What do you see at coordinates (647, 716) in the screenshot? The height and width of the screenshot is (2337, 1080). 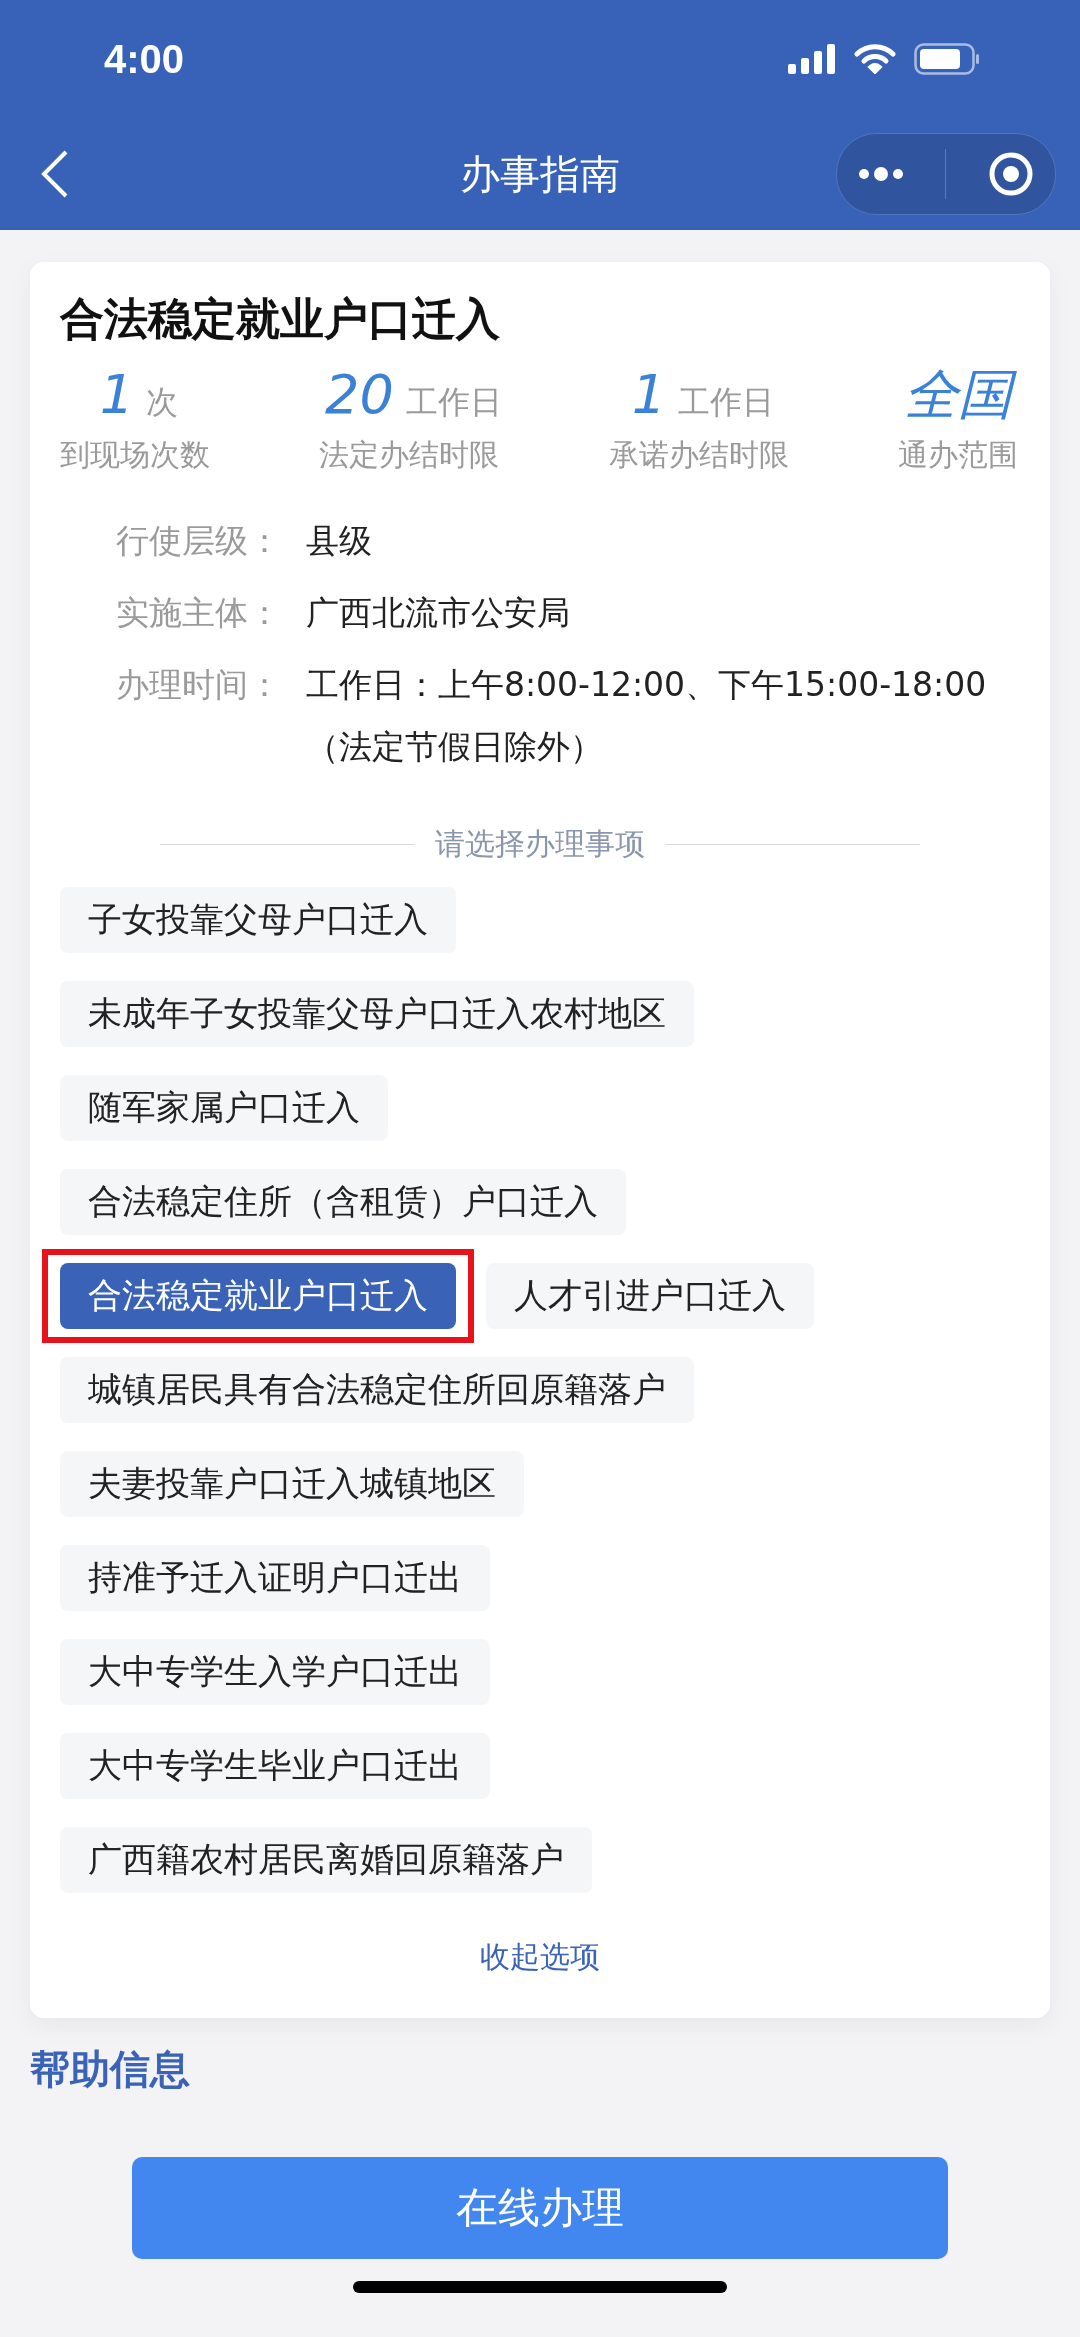 I see `info-value: 工作日：上午8:00-12:00、下午15:00-18:00（法定节假日除外）` at bounding box center [647, 716].